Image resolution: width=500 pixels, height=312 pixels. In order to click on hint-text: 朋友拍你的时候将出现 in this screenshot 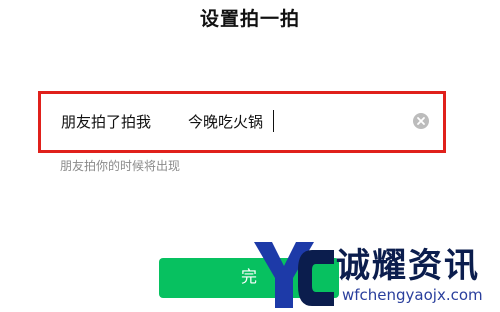, I will do `click(120, 166)`.